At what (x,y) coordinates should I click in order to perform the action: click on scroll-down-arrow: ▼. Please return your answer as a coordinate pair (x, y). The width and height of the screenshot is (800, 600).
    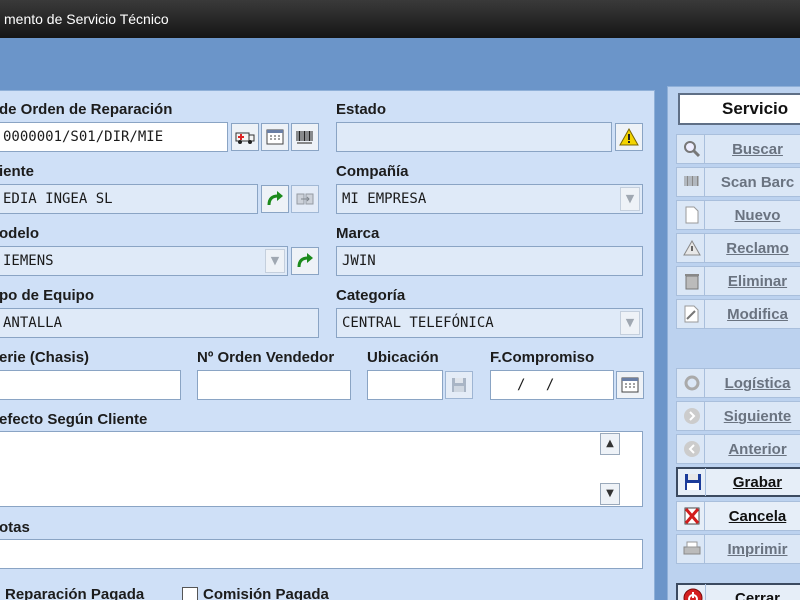
    Looking at the image, I should click on (610, 494).